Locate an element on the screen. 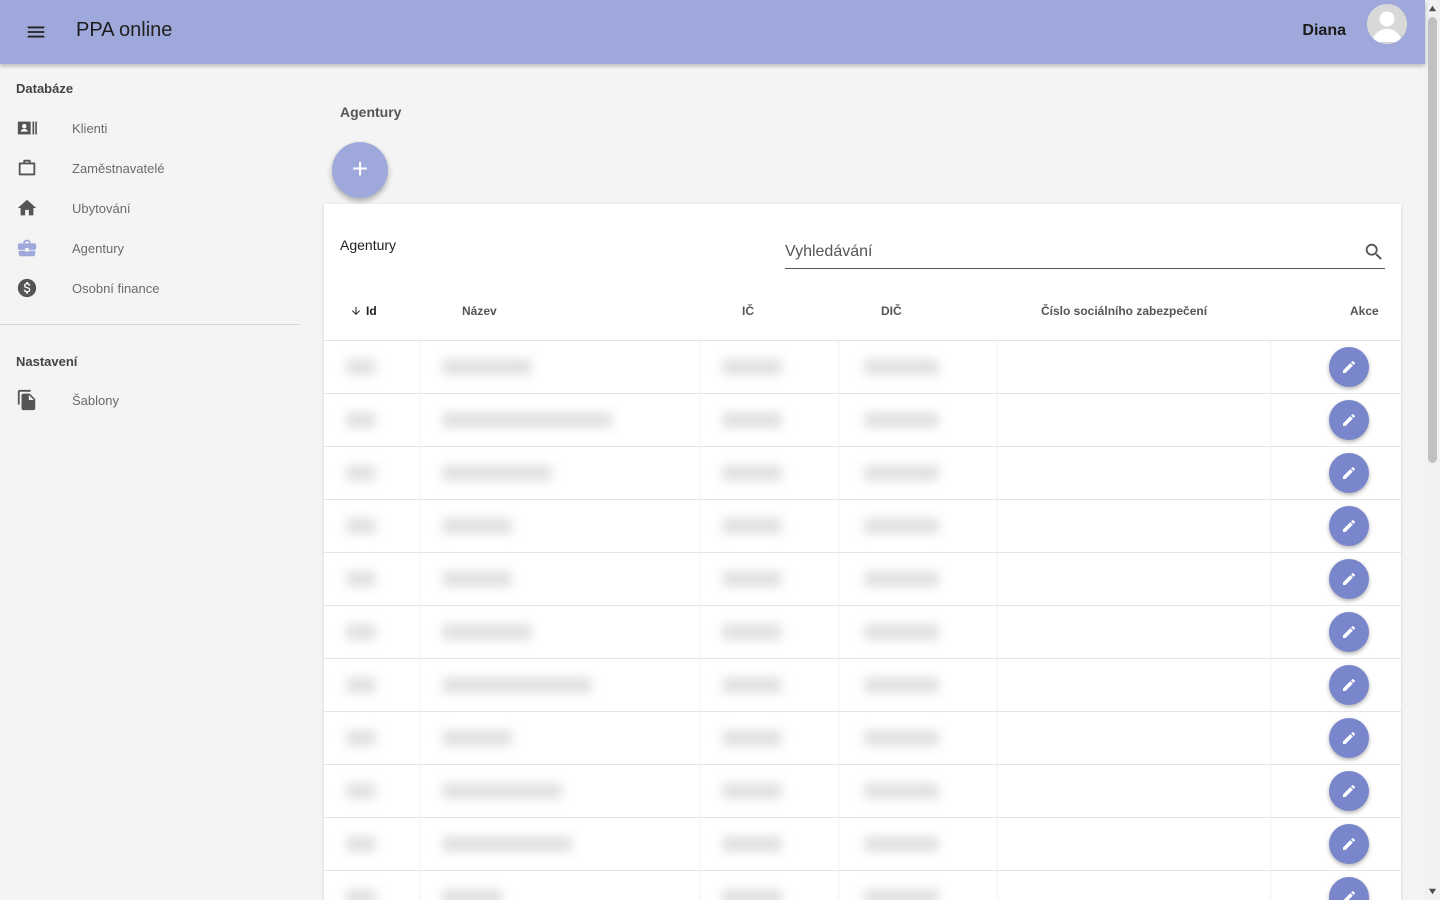 The image size is (1440, 900). sidebar-item-label: Šablony is located at coordinates (95, 400).